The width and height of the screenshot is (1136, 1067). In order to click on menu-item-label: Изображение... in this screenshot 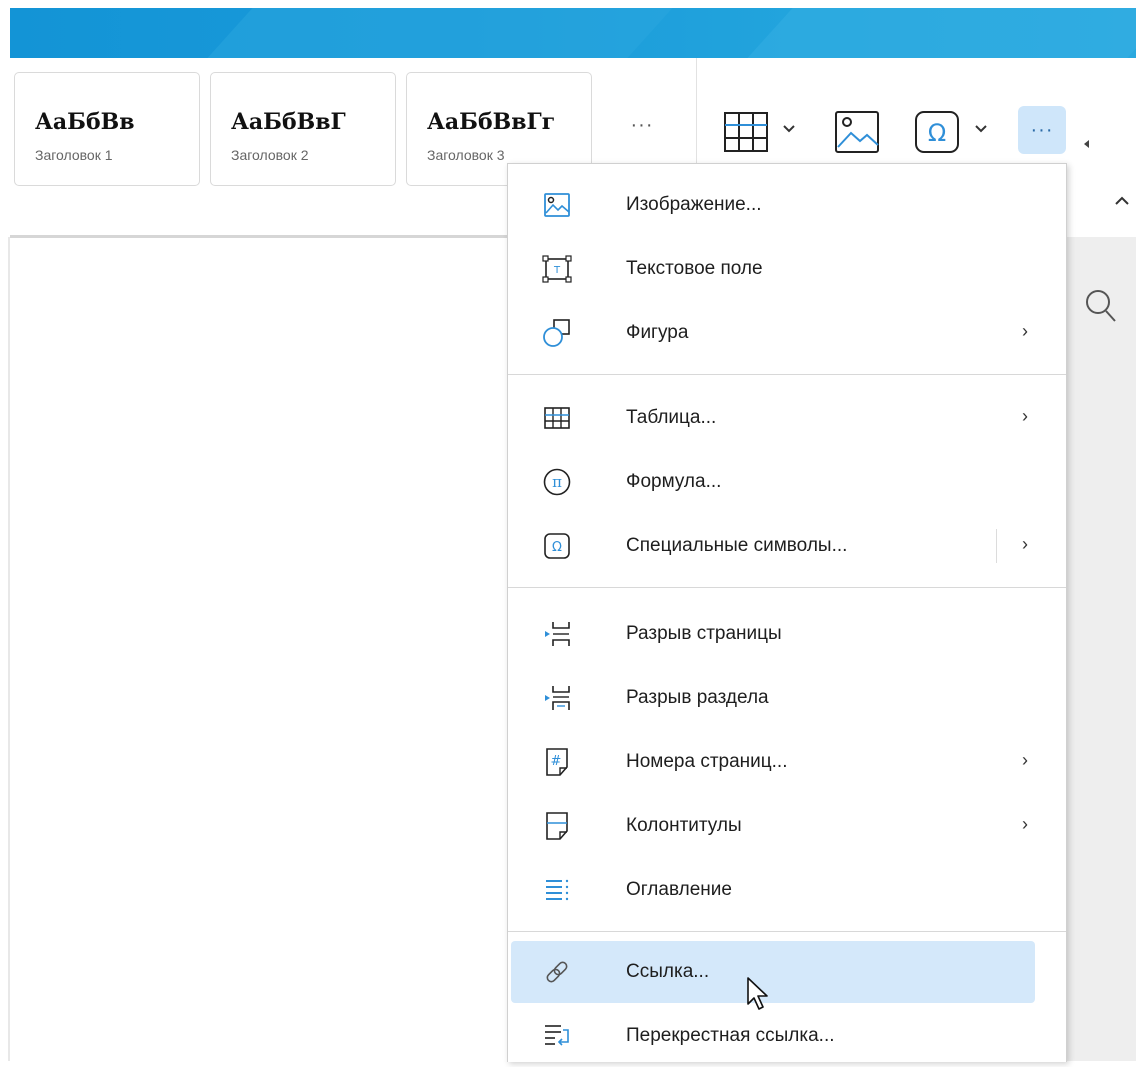, I will do `click(694, 204)`.